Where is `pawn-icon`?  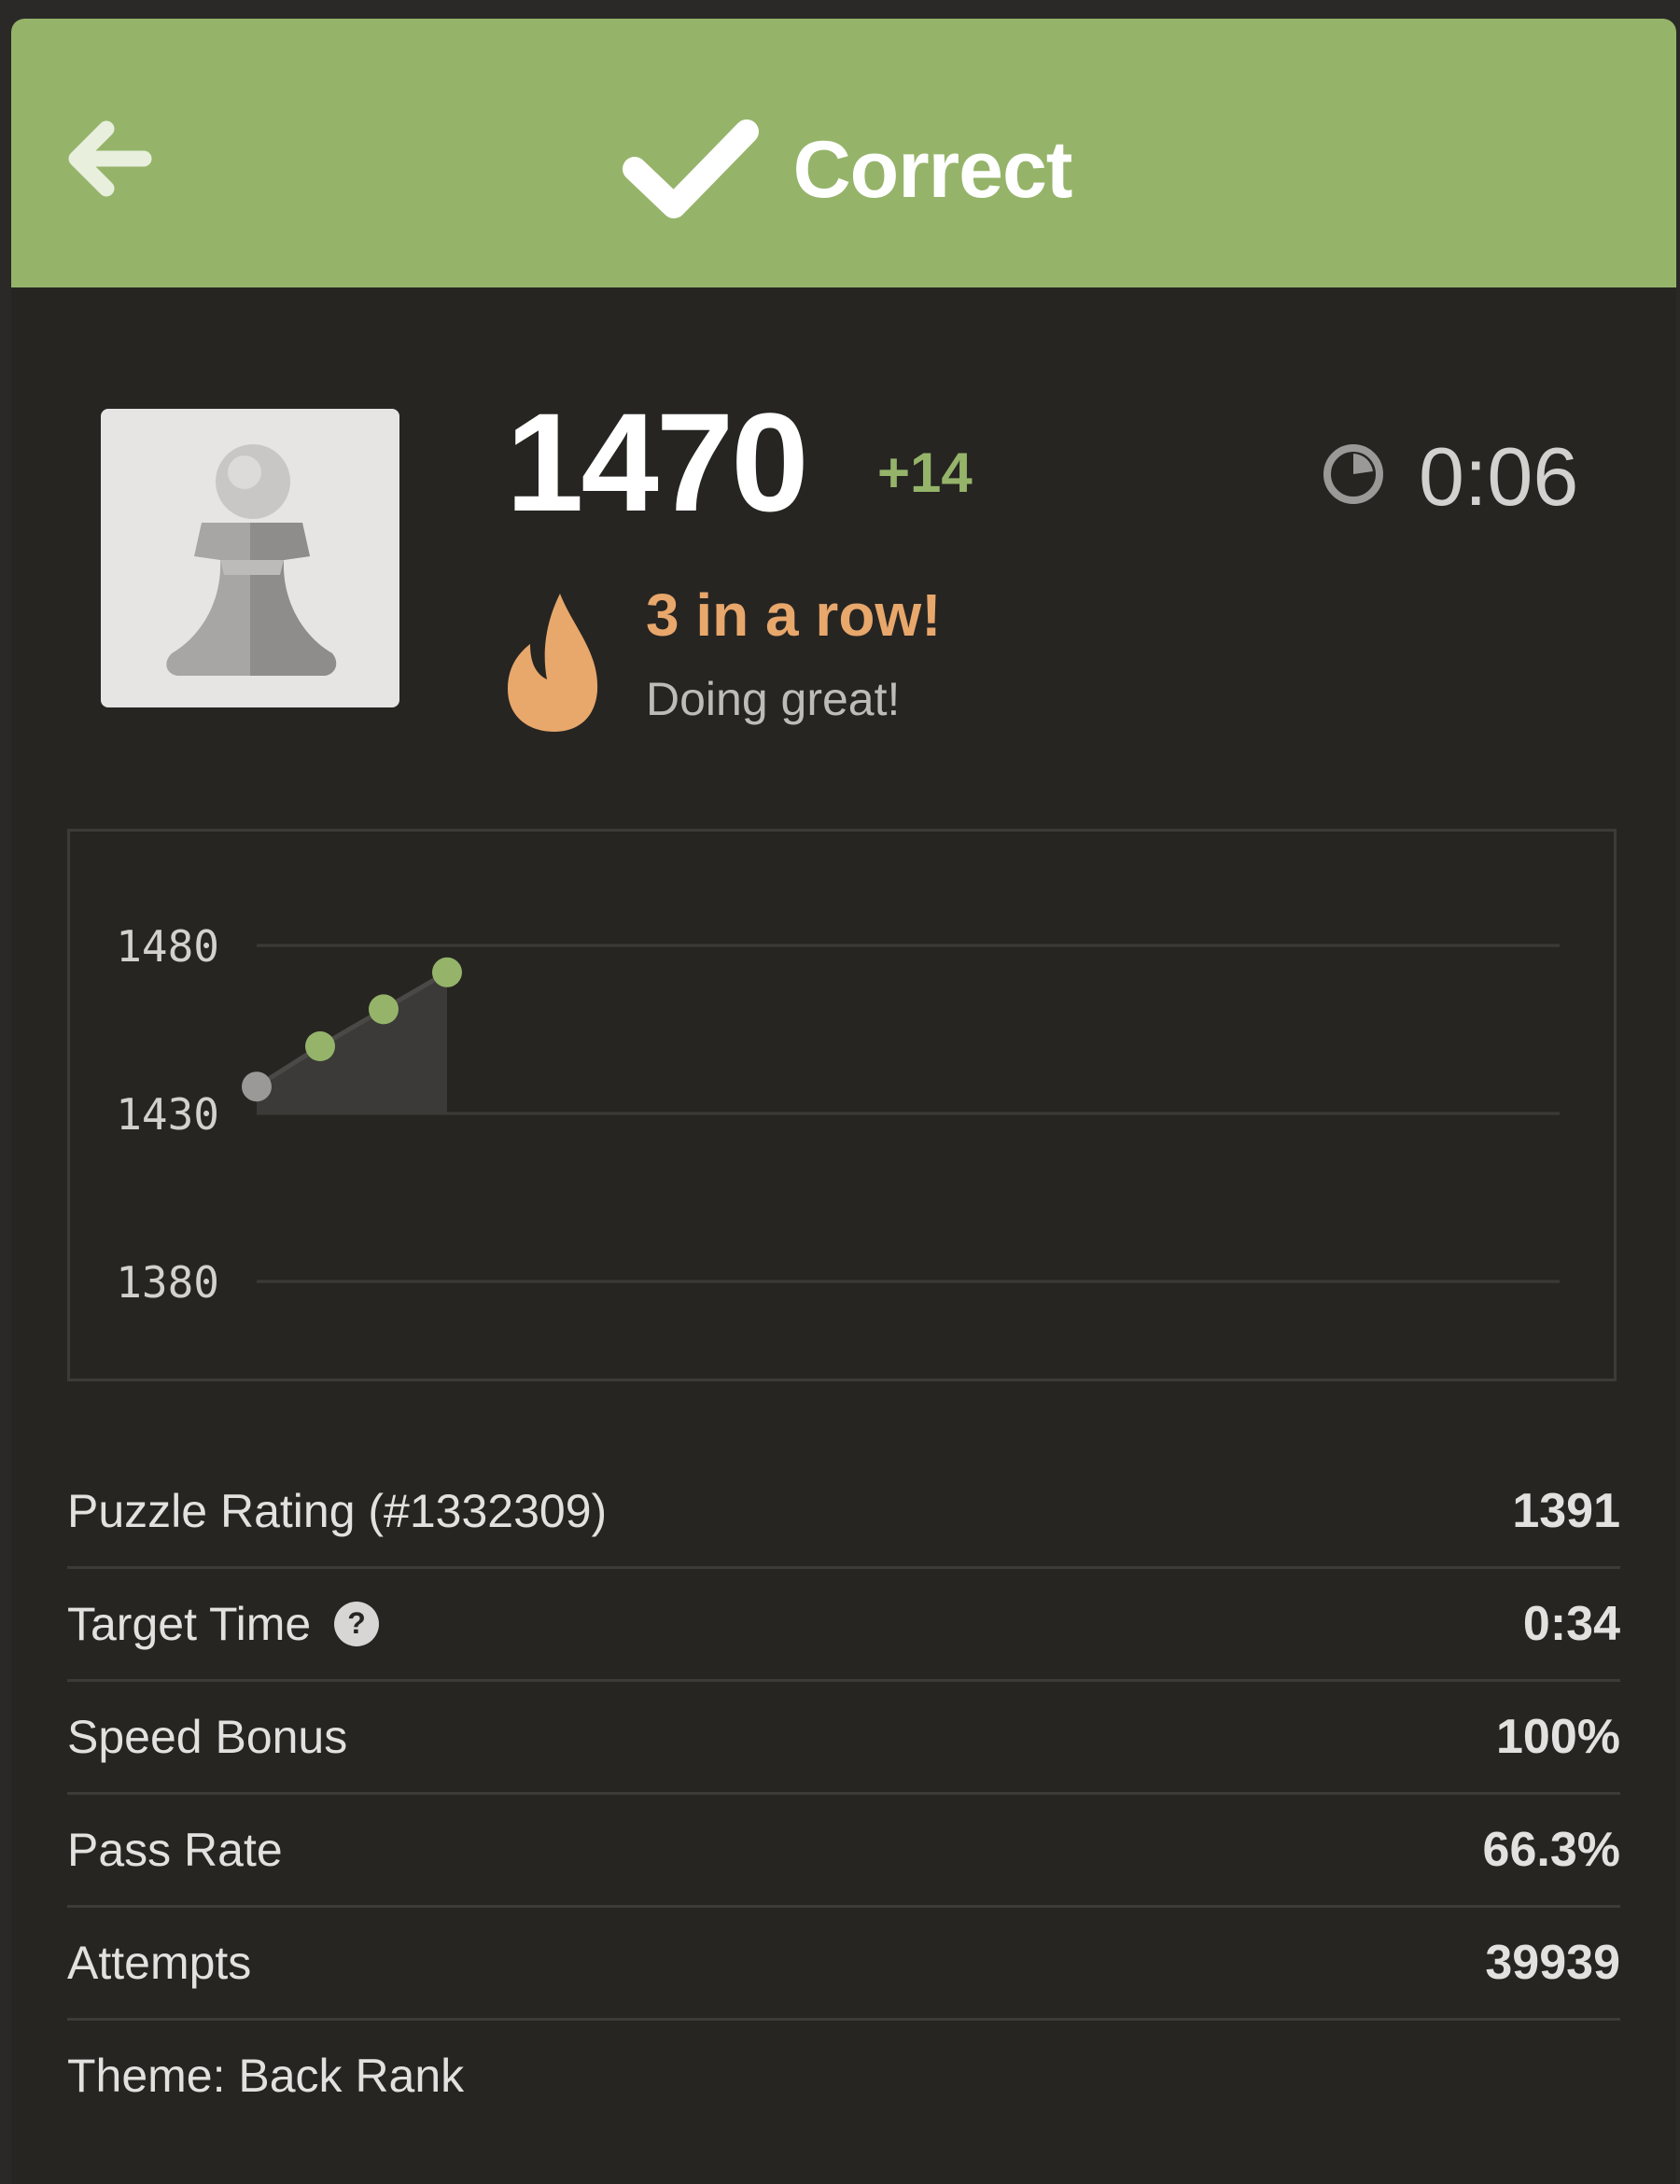
pawn-icon is located at coordinates (251, 560).